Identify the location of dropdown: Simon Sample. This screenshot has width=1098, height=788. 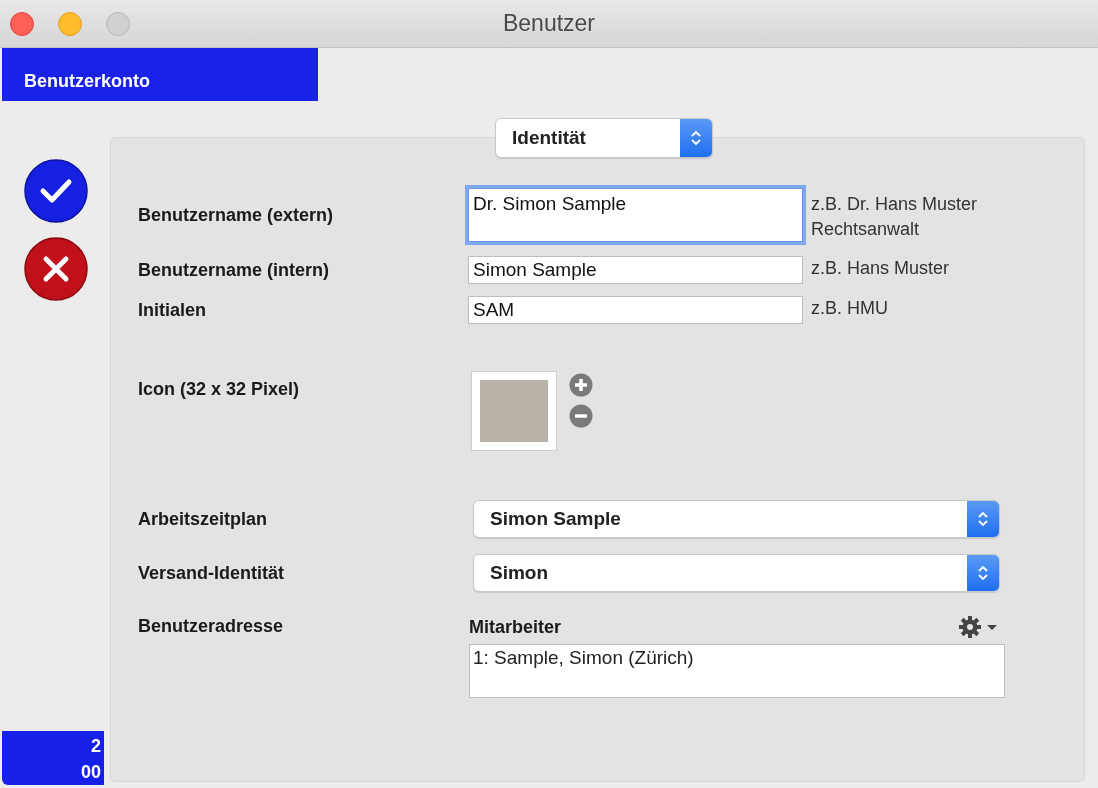
(736, 519).